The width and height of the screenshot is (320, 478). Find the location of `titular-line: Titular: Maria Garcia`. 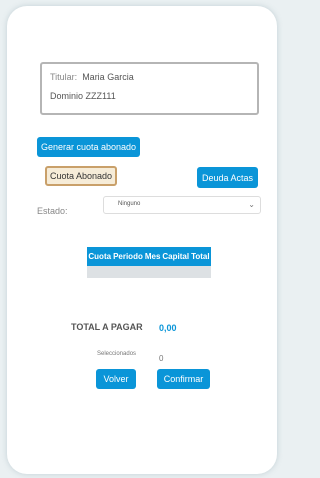

titular-line: Titular: Maria Garcia is located at coordinates (92, 77).